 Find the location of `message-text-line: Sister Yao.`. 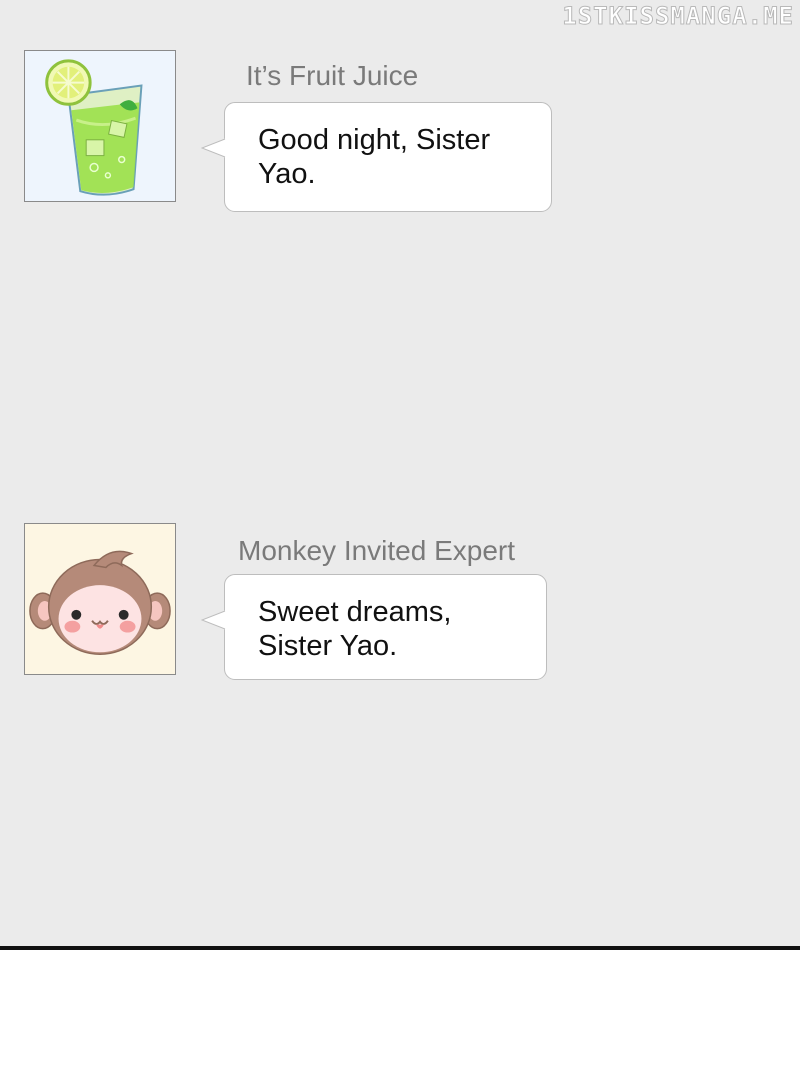

message-text-line: Sister Yao. is located at coordinates (328, 646).